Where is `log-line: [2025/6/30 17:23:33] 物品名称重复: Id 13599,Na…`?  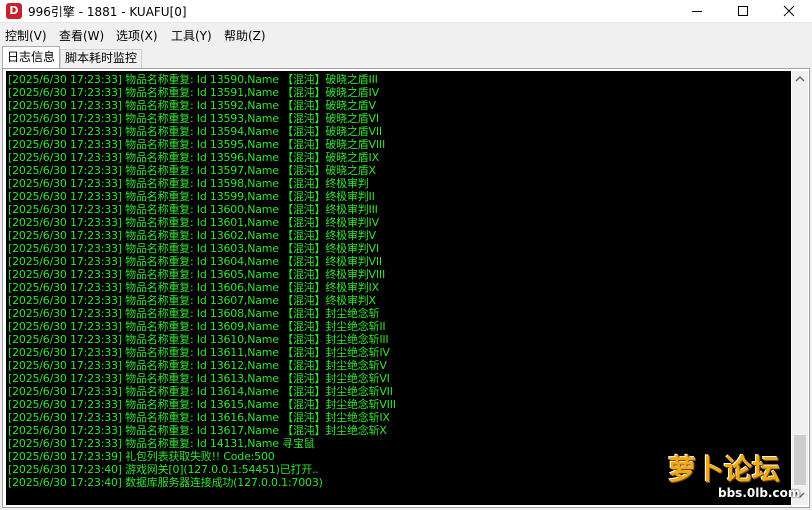
log-line: [2025/6/30 17:23:33] 物品名称重复: Id 13599,Na… is located at coordinates (191, 196).